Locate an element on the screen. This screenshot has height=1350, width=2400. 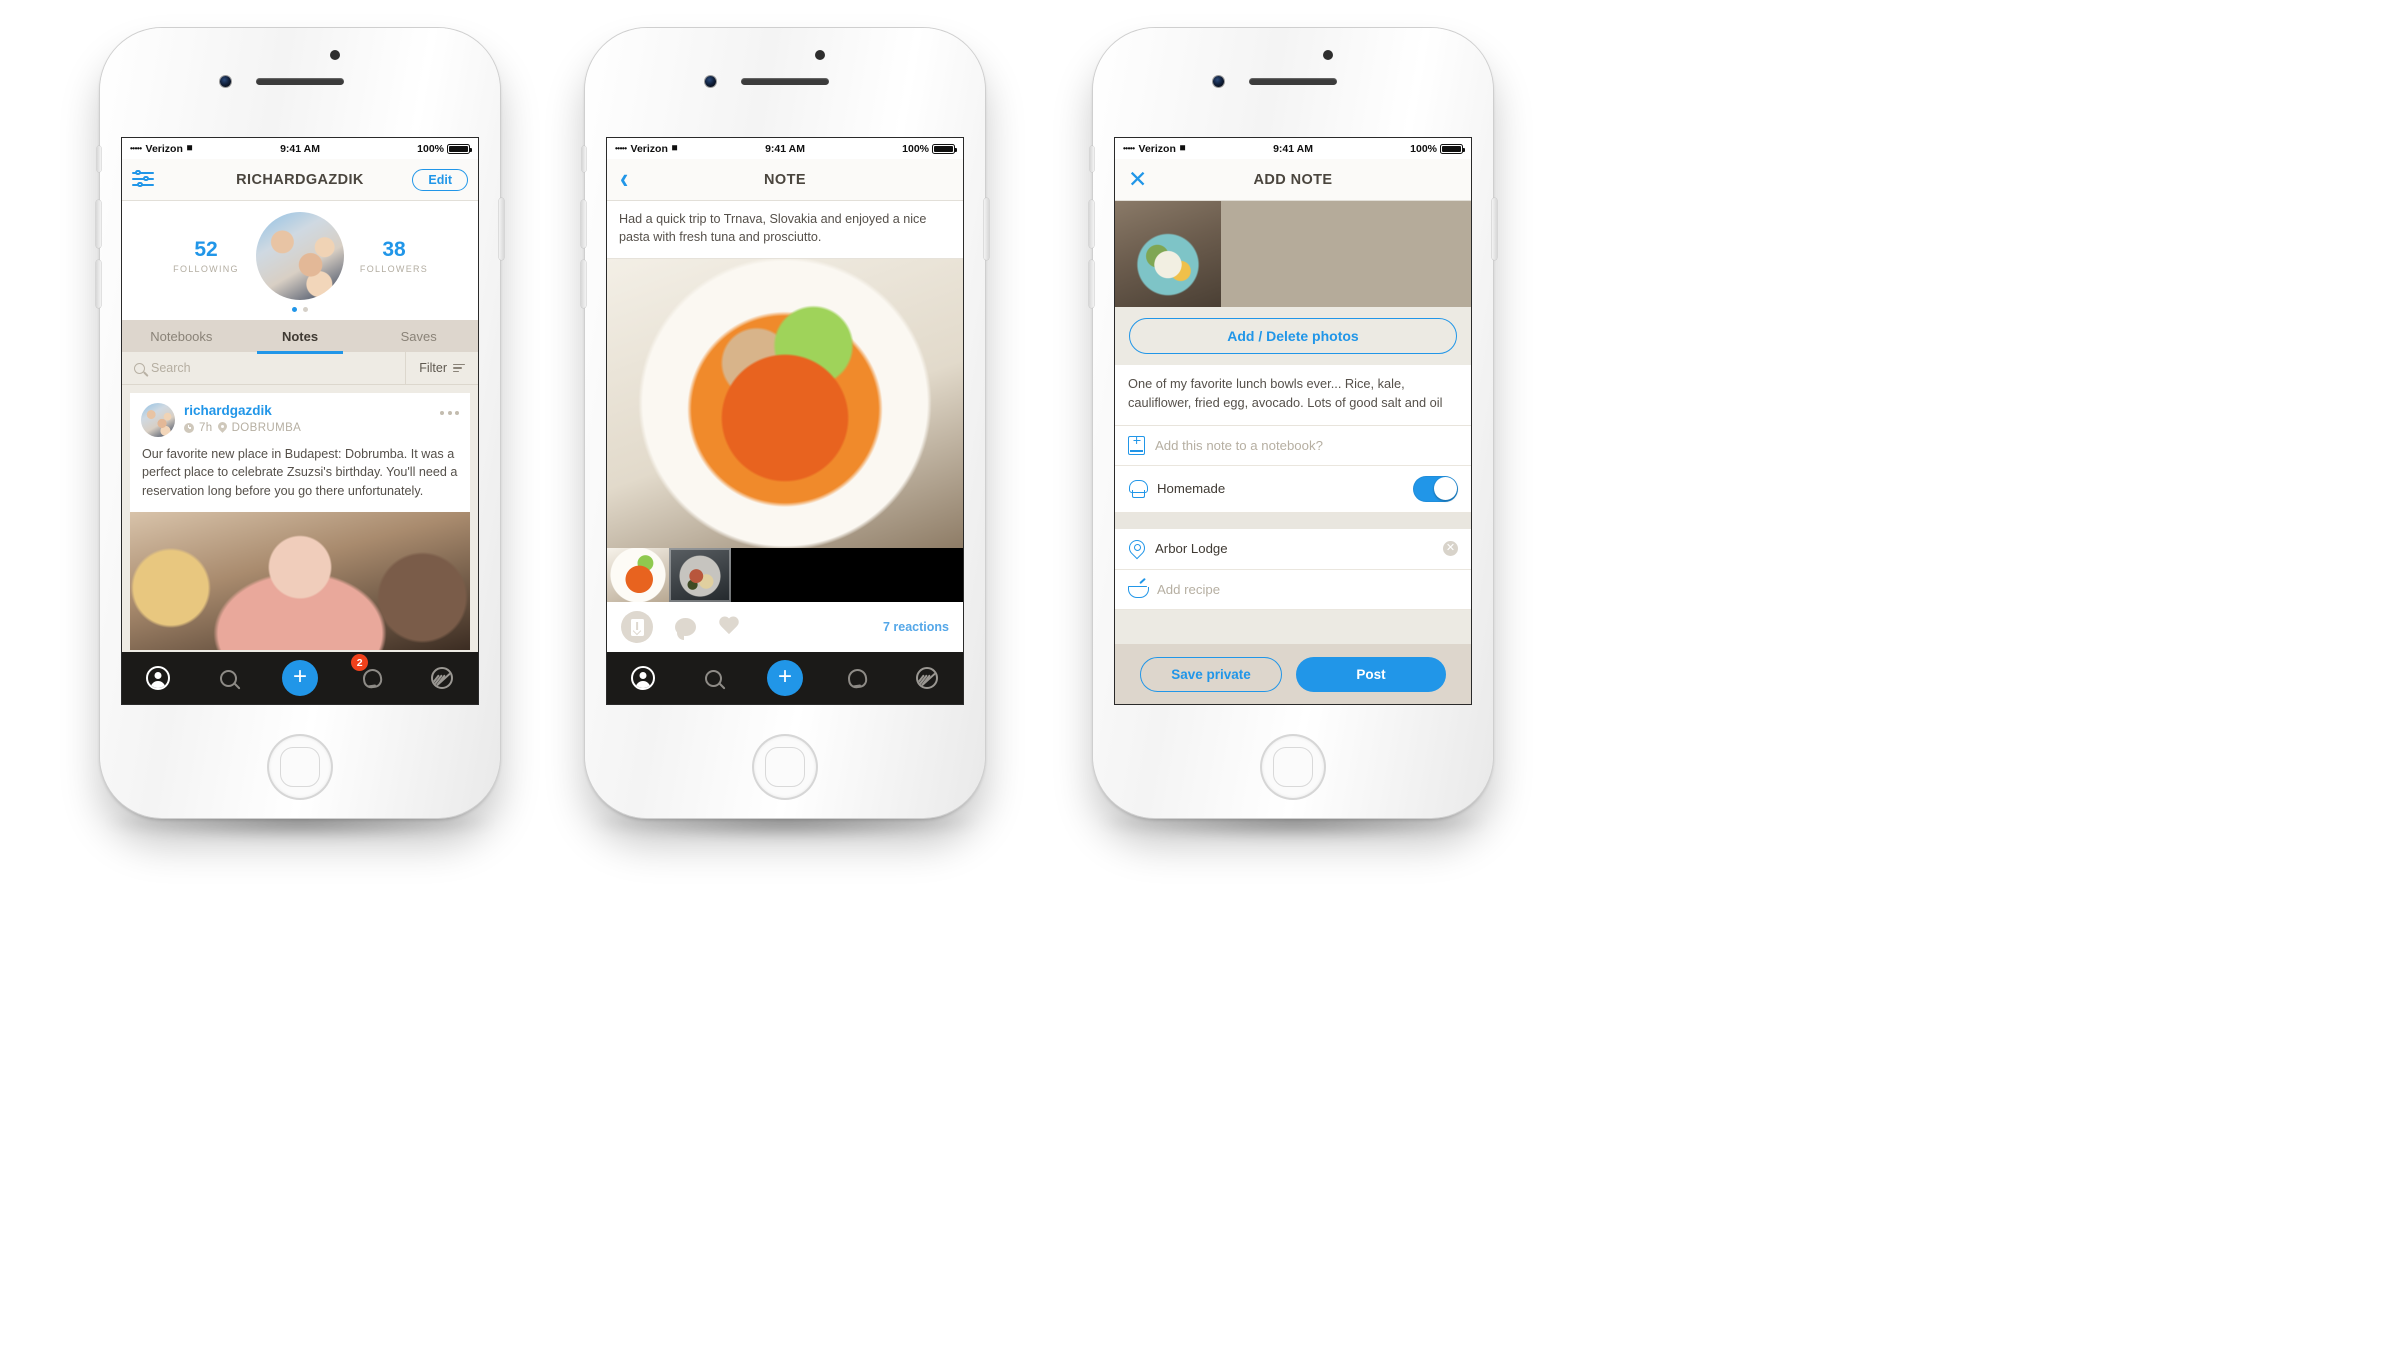
back-chevron-icon: ‹ is located at coordinates (624, 179).